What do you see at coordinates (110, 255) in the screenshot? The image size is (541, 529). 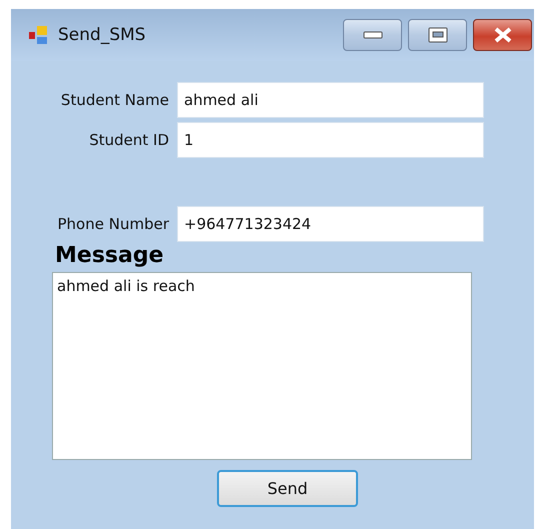 I see `message-label: Message` at bounding box center [110, 255].